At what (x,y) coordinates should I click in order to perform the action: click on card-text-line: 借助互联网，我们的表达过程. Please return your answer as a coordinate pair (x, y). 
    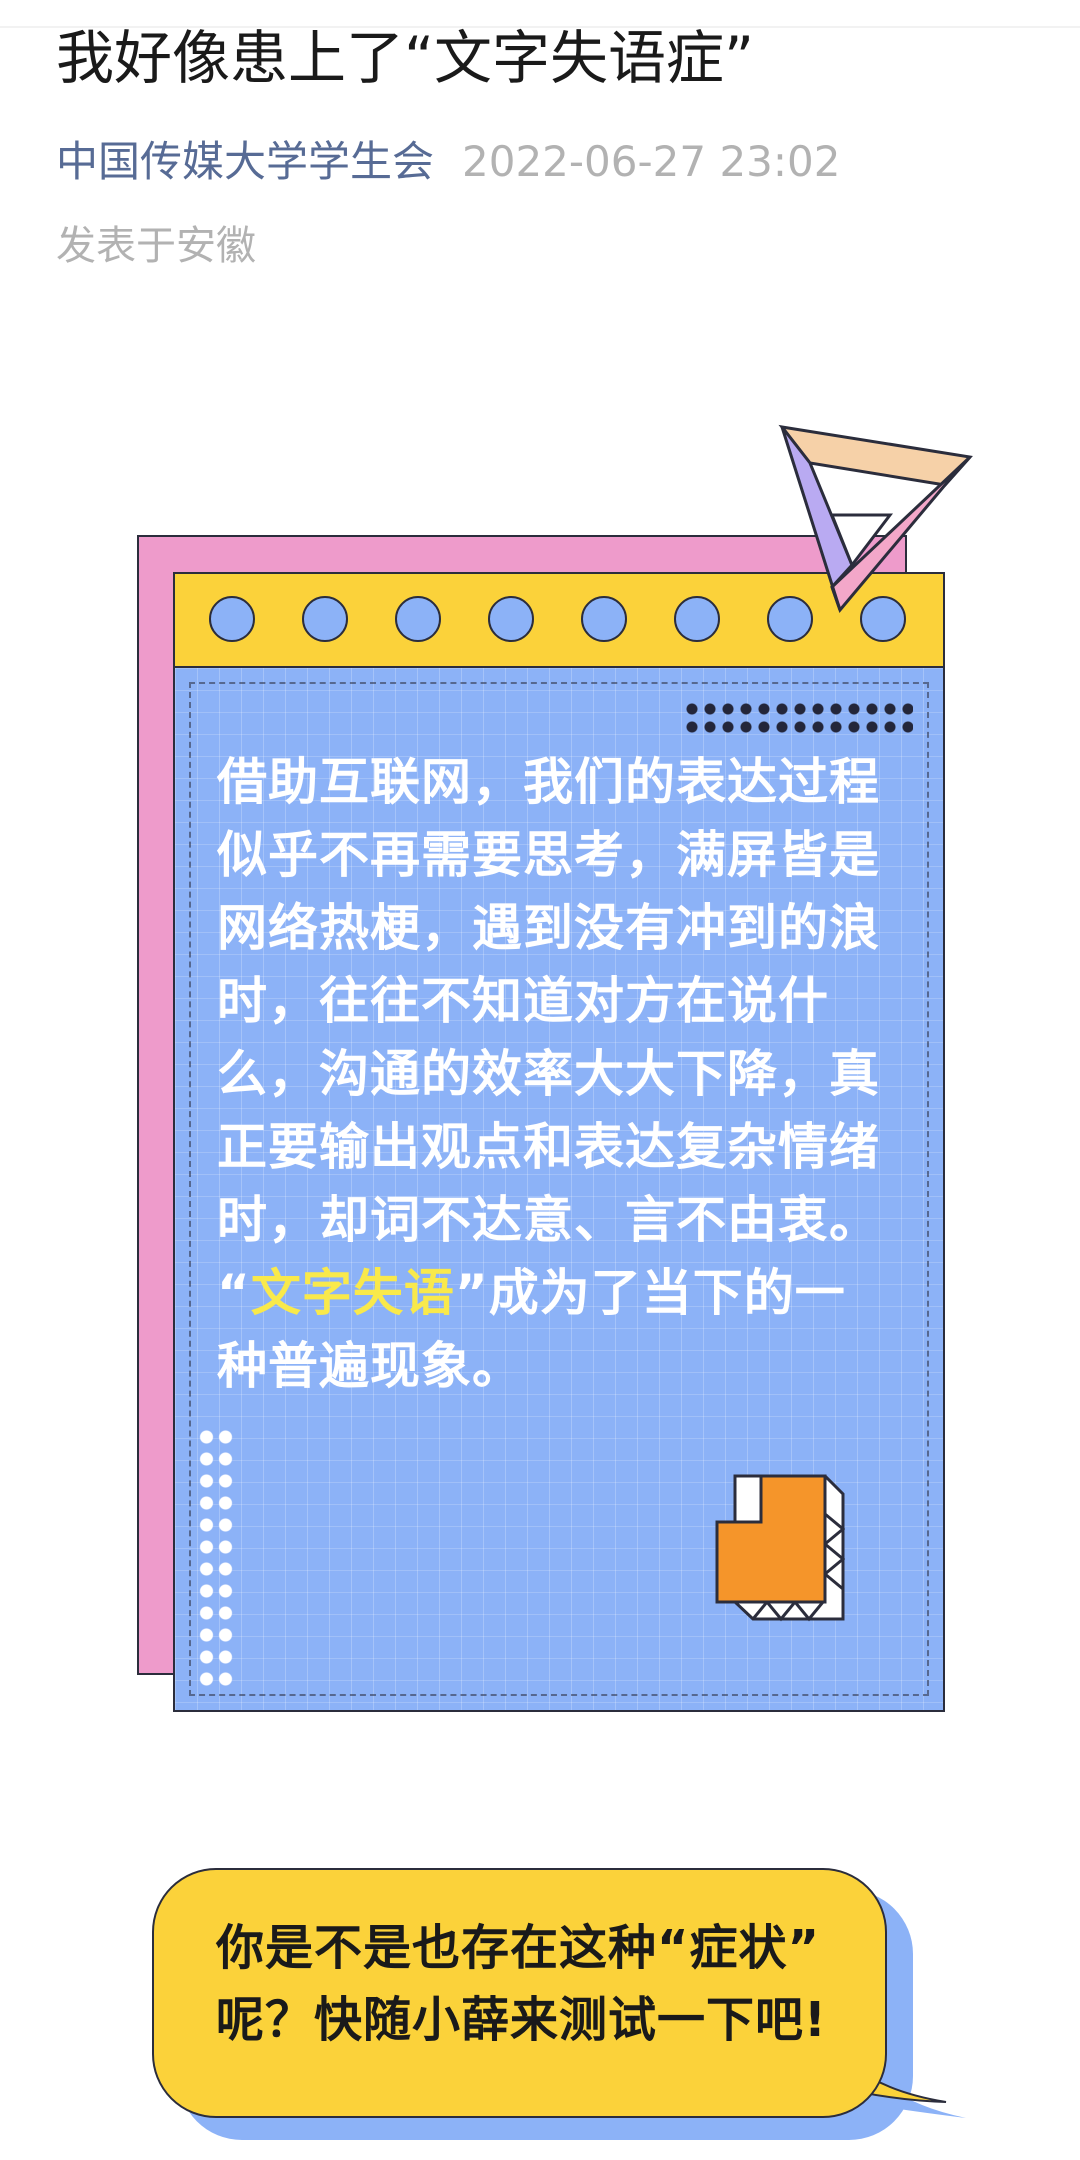
    Looking at the image, I should click on (548, 782).